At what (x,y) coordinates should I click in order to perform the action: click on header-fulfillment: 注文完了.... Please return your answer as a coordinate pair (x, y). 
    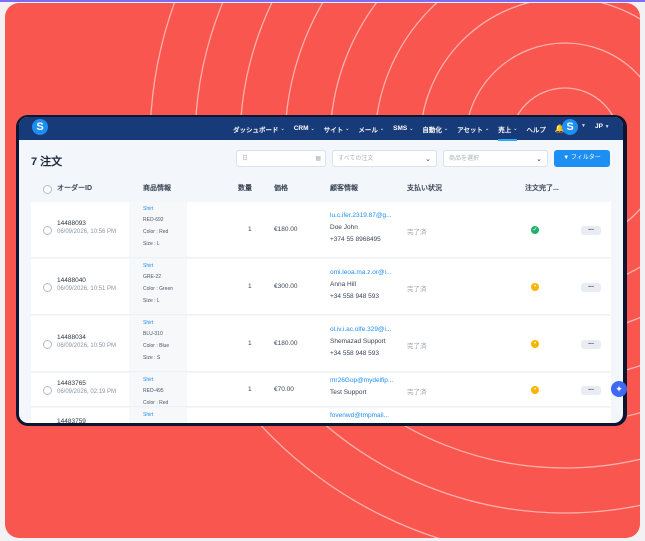
    Looking at the image, I should click on (542, 188).